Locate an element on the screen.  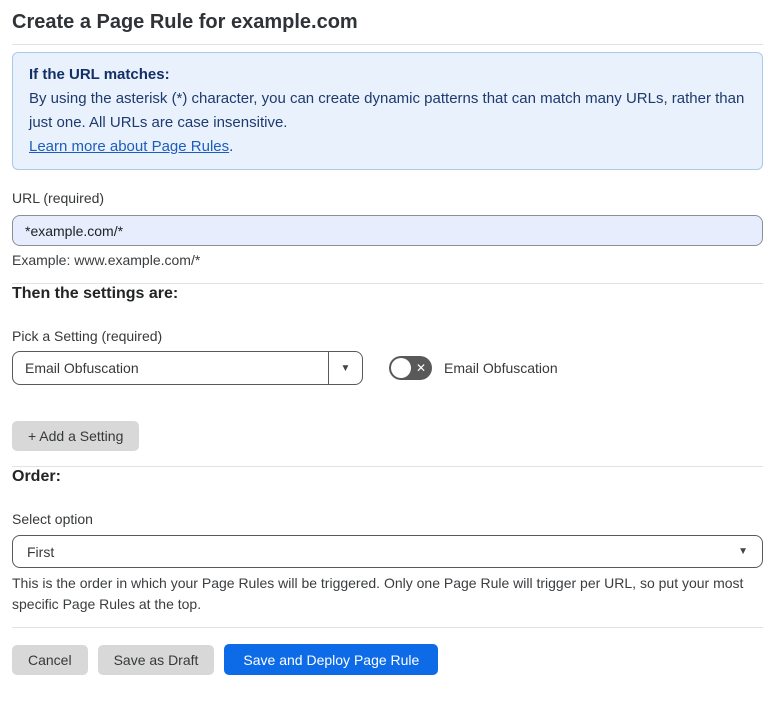
info-box-heading: If the URL matches: is located at coordinates (99, 74).